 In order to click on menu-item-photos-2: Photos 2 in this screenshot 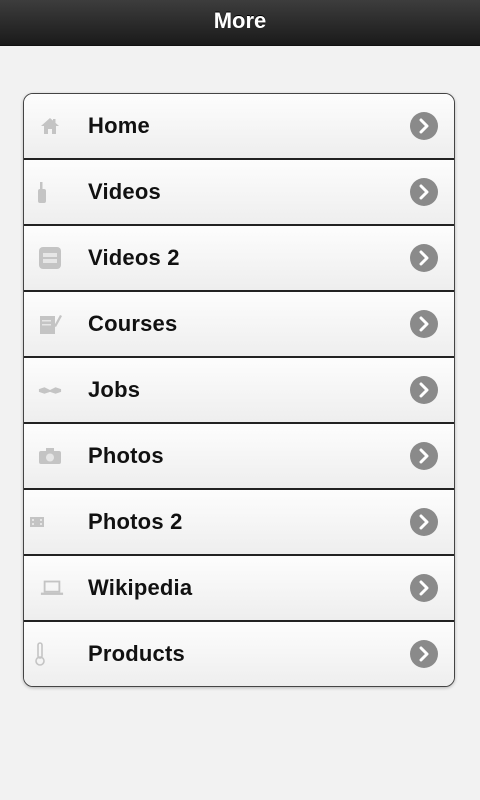, I will do `click(239, 523)`.